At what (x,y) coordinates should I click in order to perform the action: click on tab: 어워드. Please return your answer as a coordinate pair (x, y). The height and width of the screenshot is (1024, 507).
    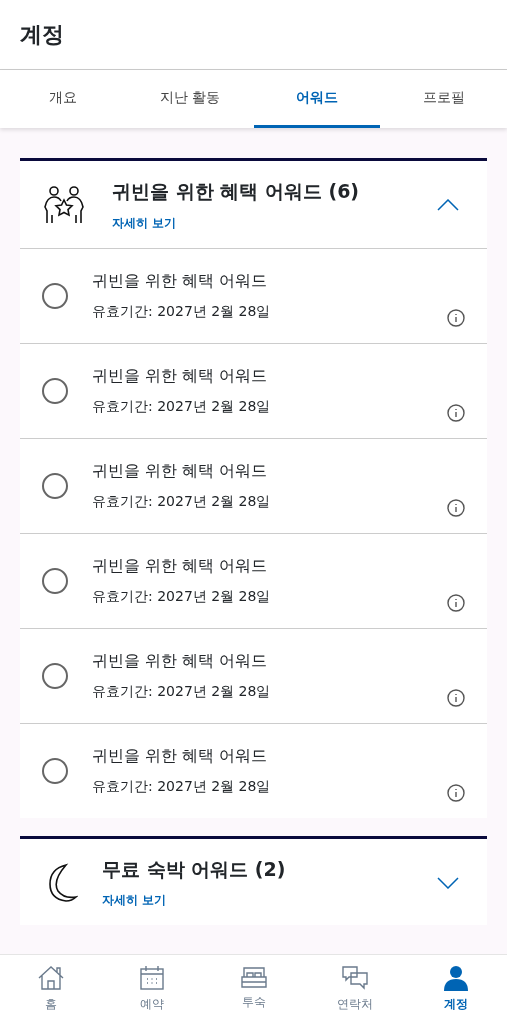
    Looking at the image, I should click on (317, 99).